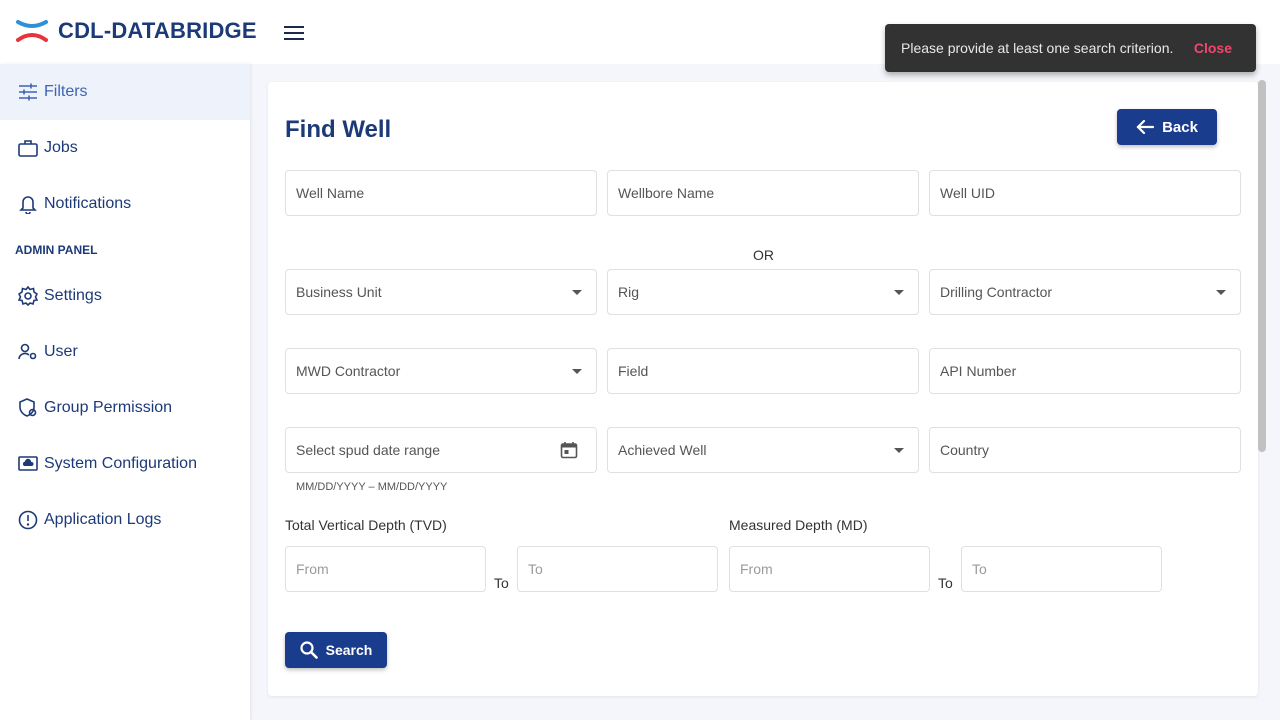  What do you see at coordinates (441, 450) in the screenshot?
I see `spud-date-range-input: Select spud date range` at bounding box center [441, 450].